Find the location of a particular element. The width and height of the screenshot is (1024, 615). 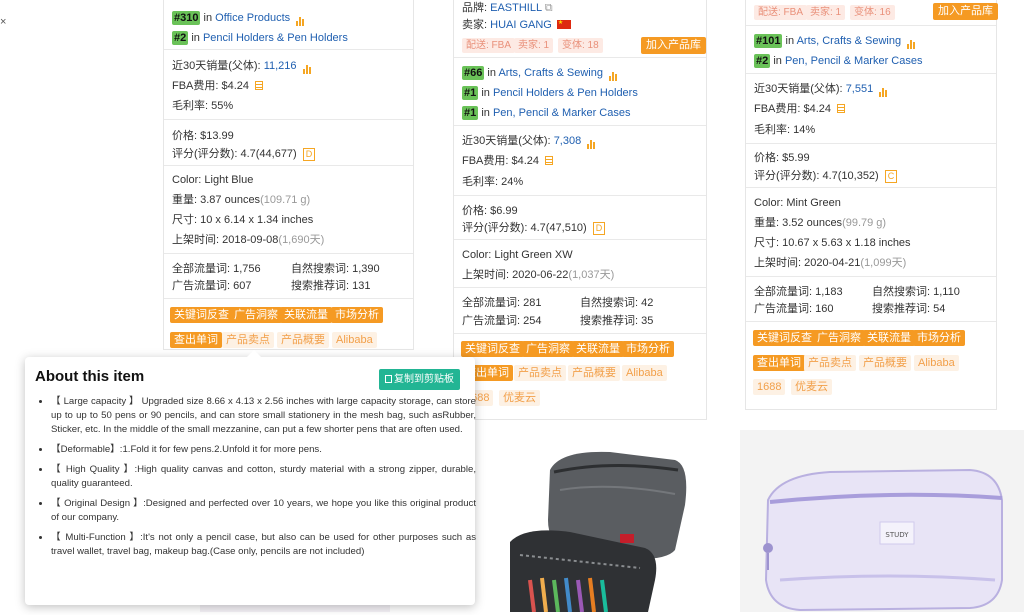

price-row: 价格: $6.99 is located at coordinates (490, 211).